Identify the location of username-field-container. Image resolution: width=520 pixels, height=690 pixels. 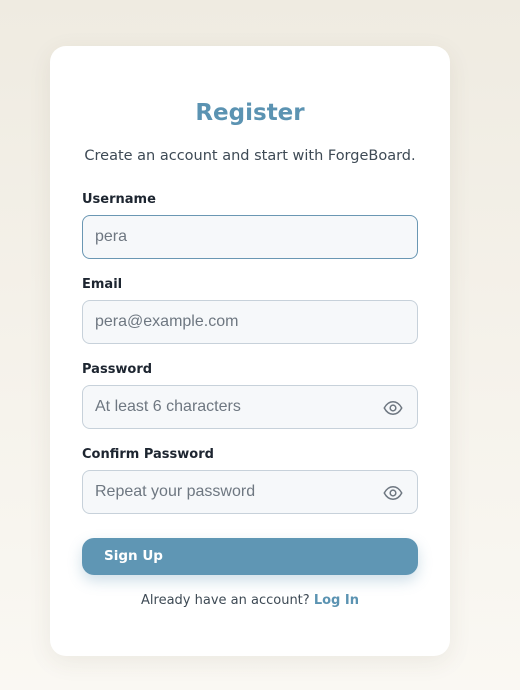
(250, 237).